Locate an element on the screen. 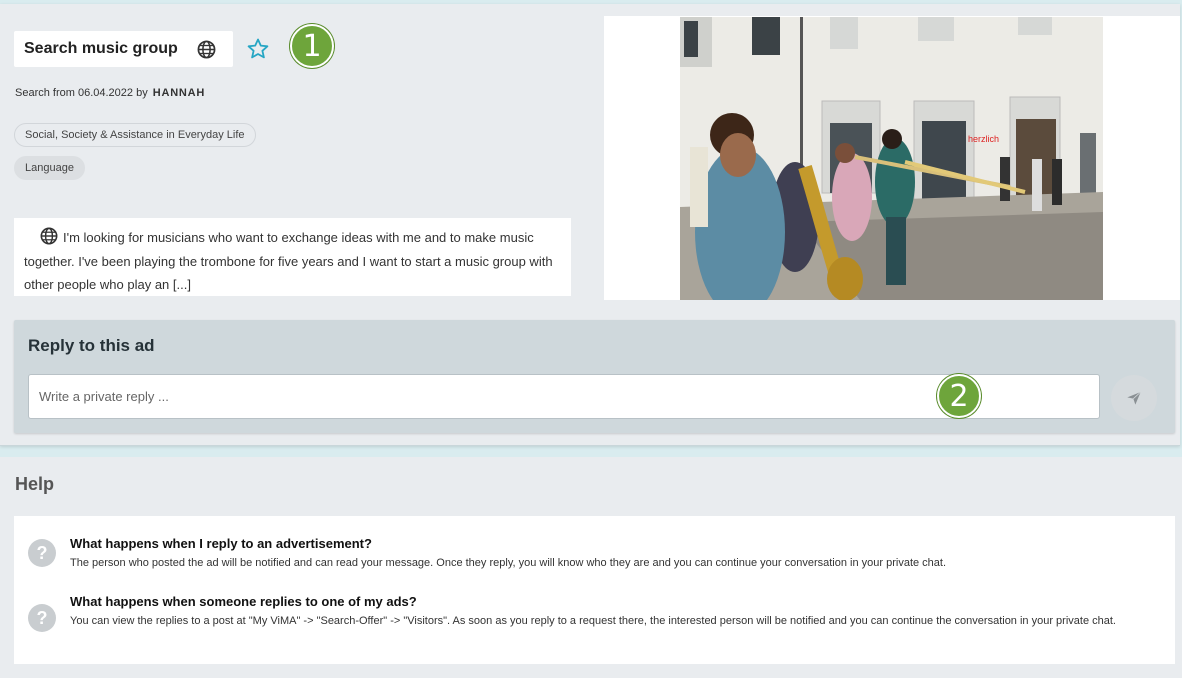 The width and height of the screenshot is (1182, 678). send-icon is located at coordinates (1134, 398).